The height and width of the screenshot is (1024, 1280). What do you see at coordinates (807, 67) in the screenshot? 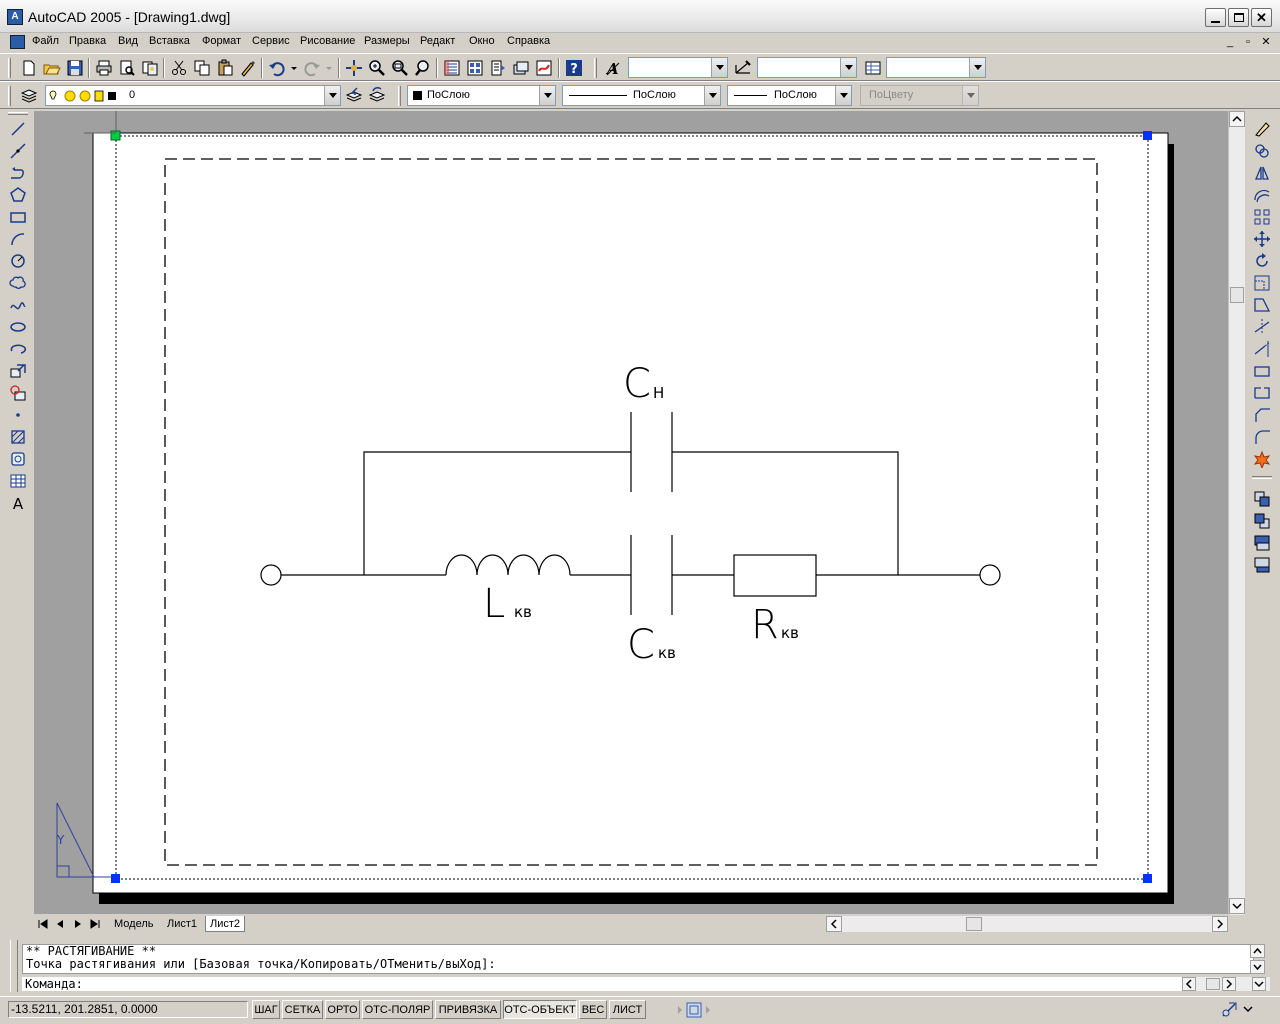
I see `dimension-style-select` at bounding box center [807, 67].